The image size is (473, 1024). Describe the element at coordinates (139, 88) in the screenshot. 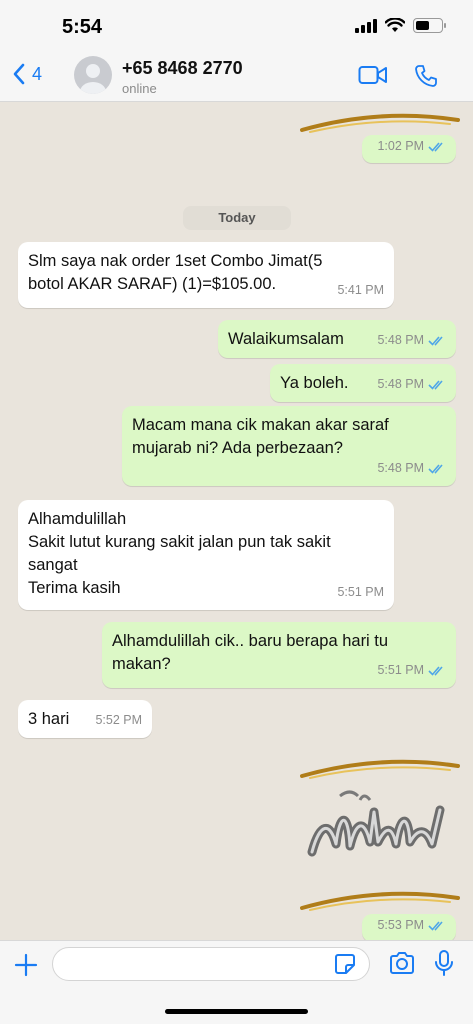

I see `contact-status: online` at that location.